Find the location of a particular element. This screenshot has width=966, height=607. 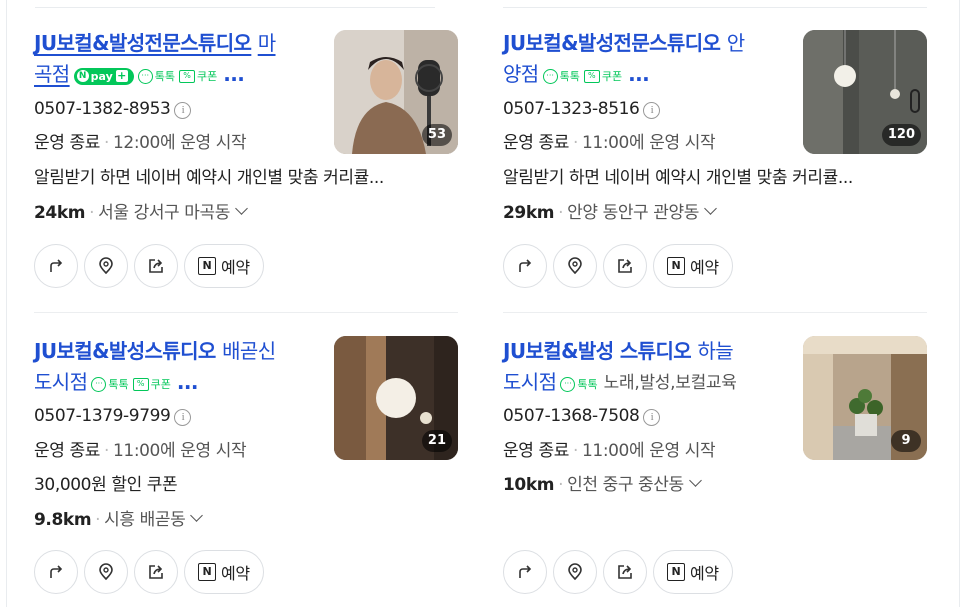

branch-name-cont: 곡점 is located at coordinates (52, 74).